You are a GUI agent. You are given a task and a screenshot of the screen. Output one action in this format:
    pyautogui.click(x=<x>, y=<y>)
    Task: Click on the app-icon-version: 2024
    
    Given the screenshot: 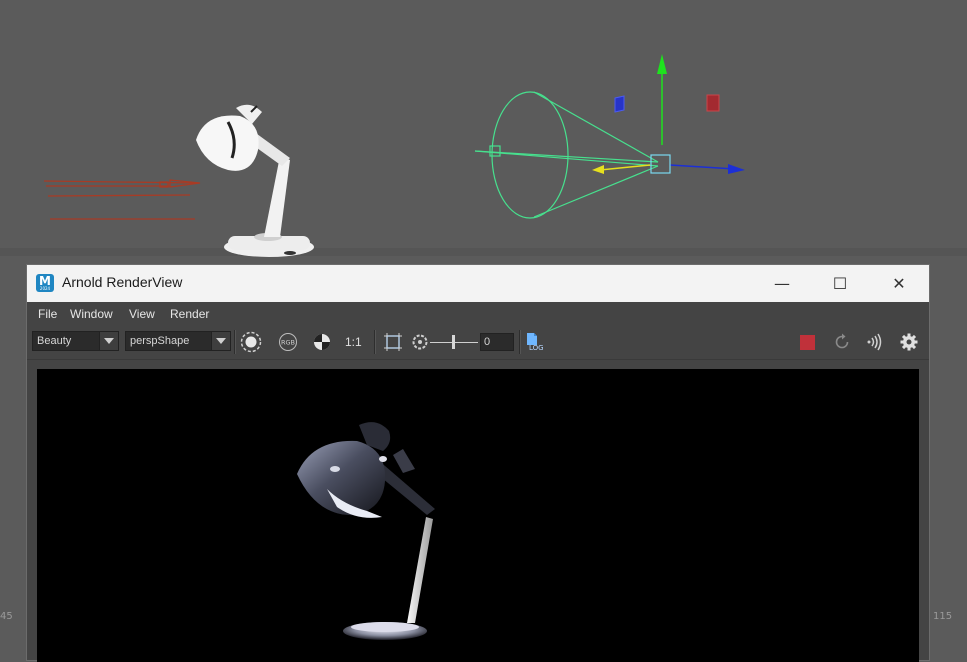 What is the action you would take?
    pyautogui.click(x=45, y=288)
    